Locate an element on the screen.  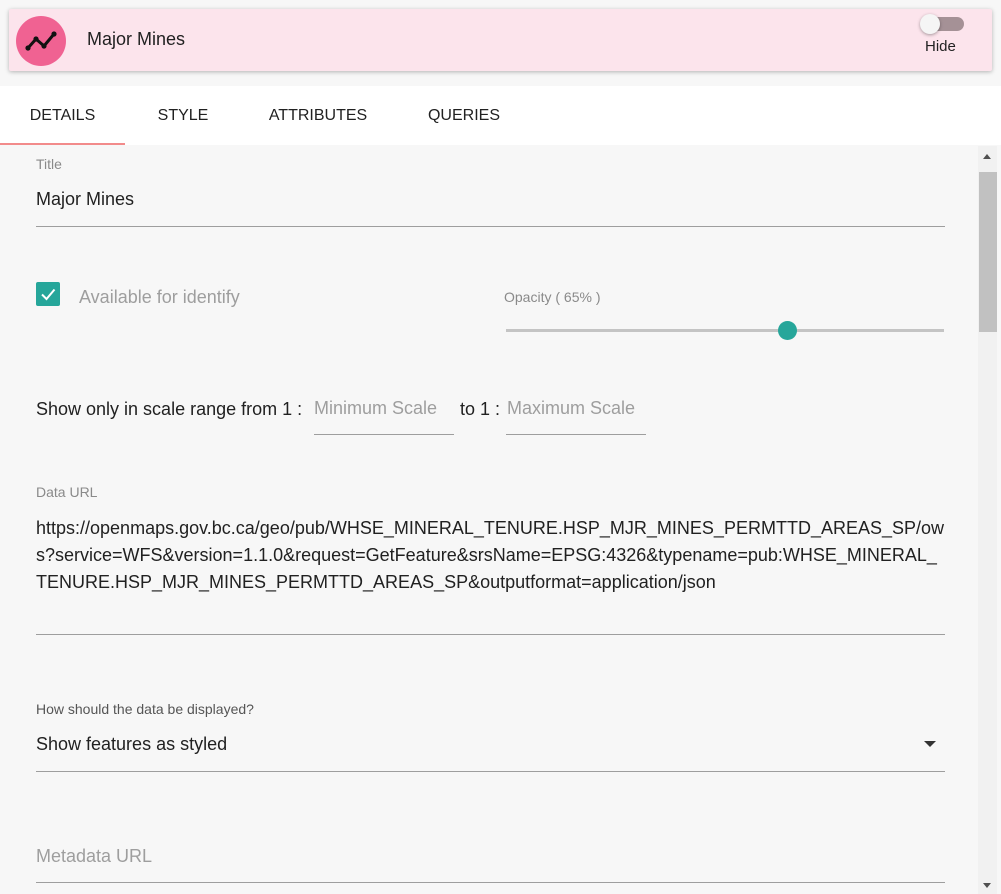
opacity-slider-thumb is located at coordinates (787, 330).